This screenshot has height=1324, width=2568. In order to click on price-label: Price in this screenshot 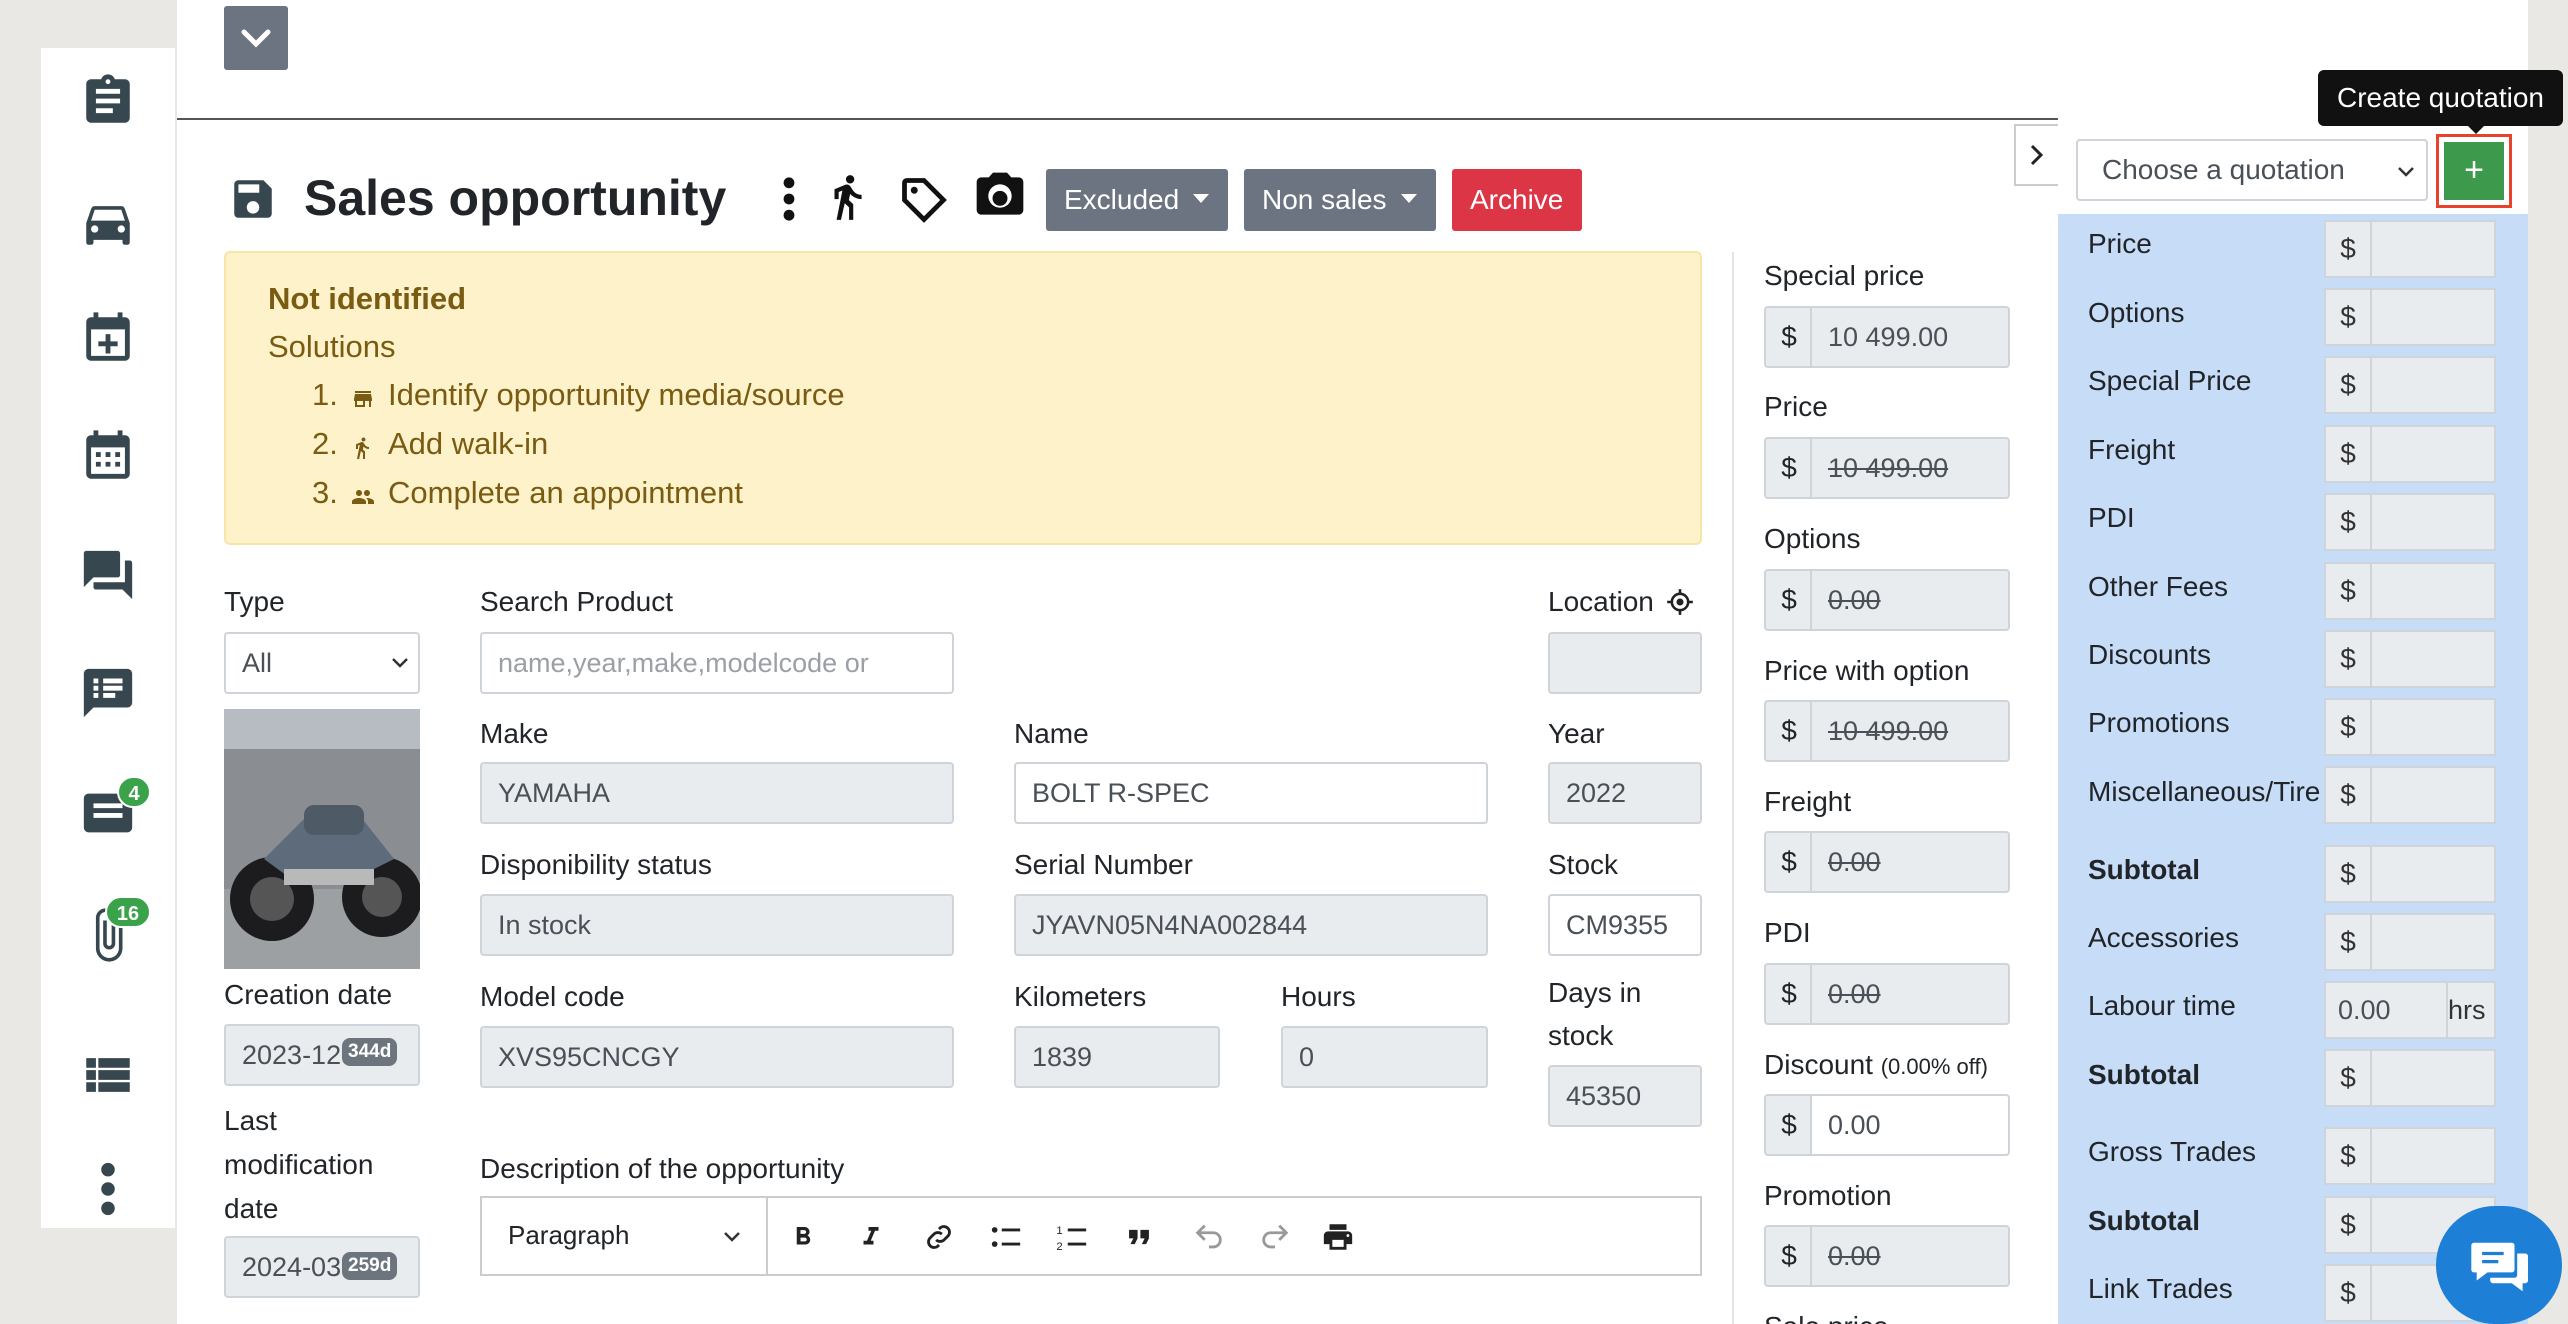, I will do `click(1796, 406)`.